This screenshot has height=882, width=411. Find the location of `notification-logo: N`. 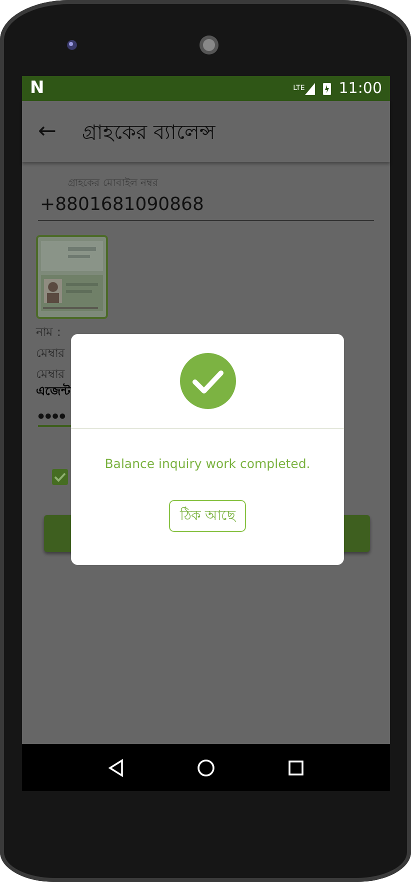

notification-logo: N is located at coordinates (37, 88).